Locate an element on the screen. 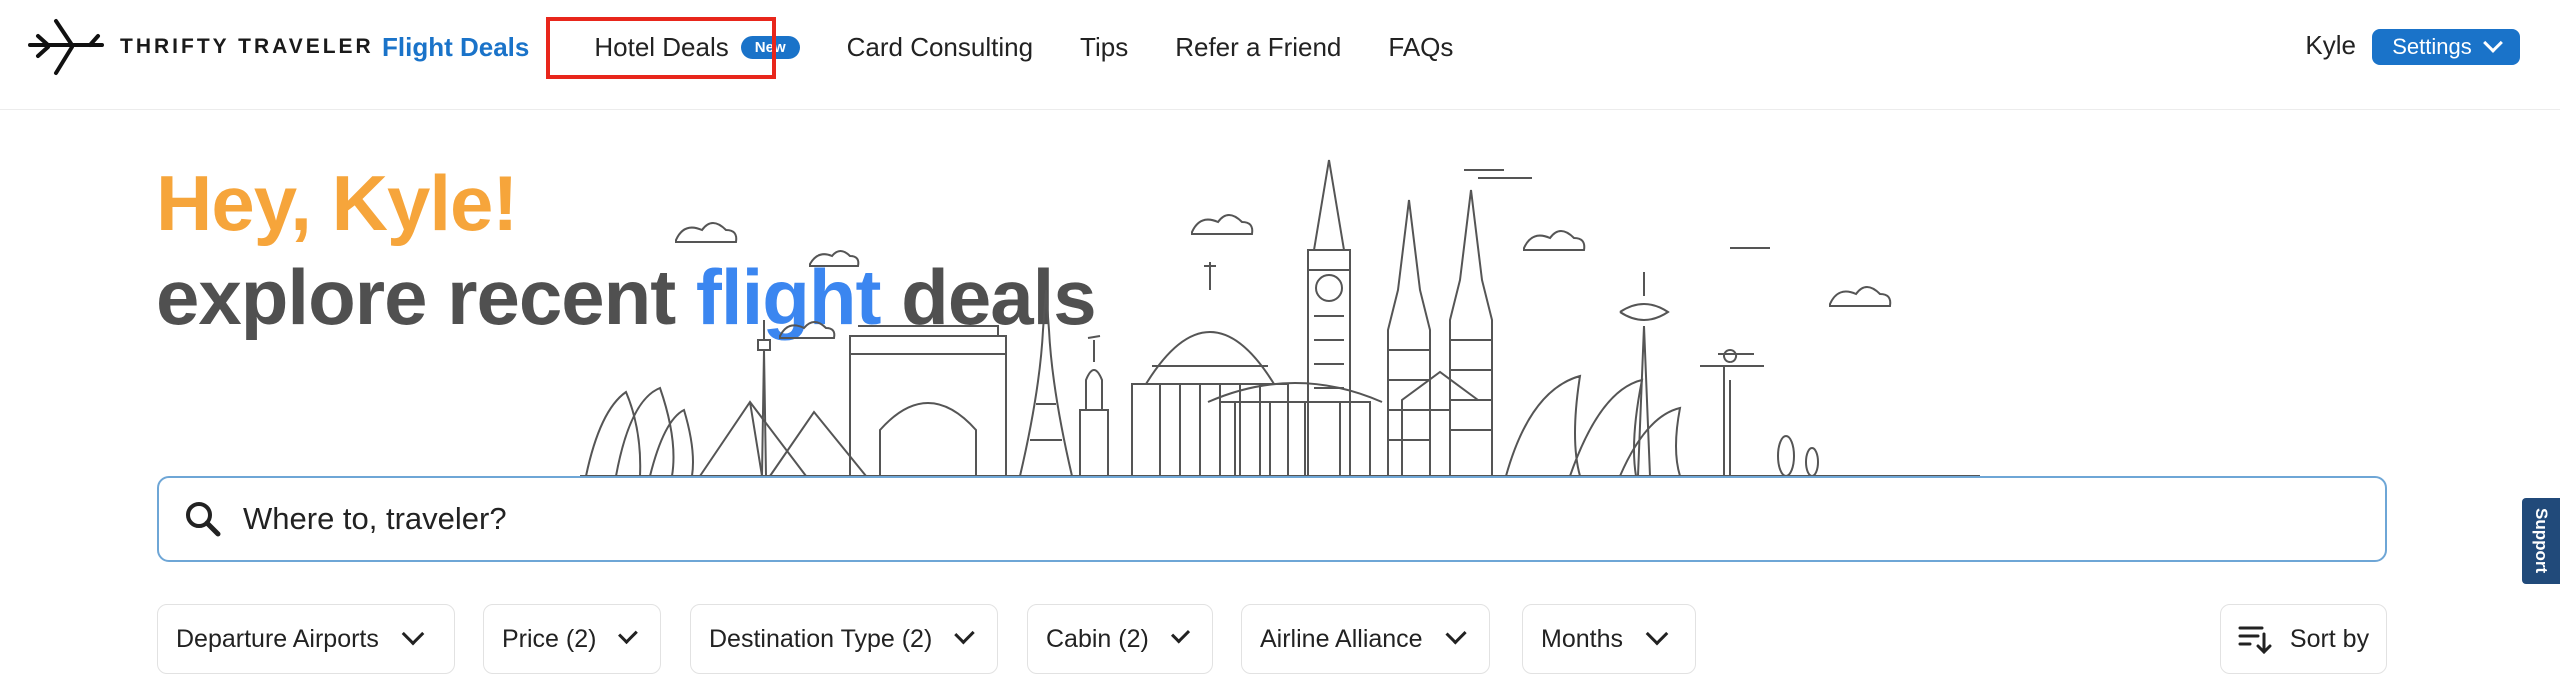  nav-card-consulting: Card Consulting is located at coordinates (940, 47).